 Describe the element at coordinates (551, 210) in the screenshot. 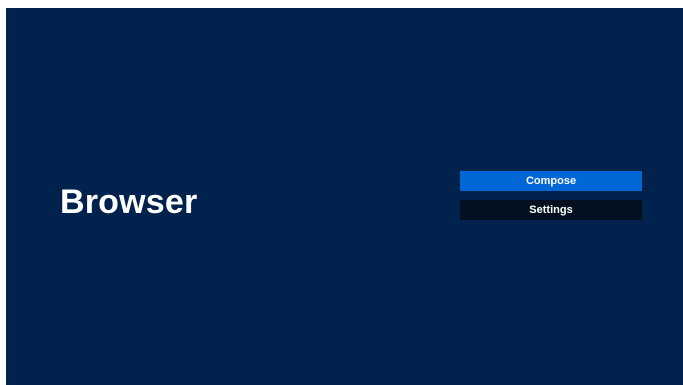

I see `settings-button: Settings` at that location.